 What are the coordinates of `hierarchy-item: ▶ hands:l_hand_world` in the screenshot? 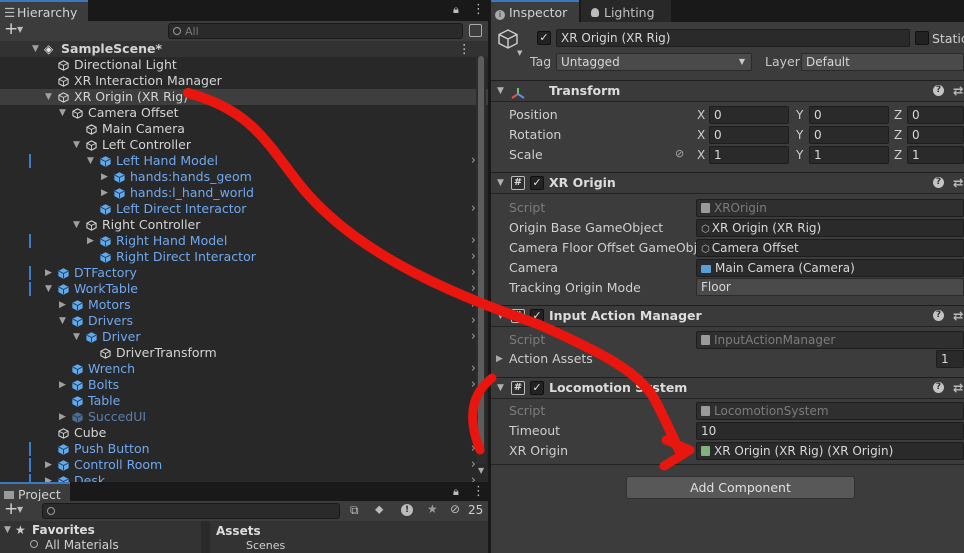 It's located at (244, 193).